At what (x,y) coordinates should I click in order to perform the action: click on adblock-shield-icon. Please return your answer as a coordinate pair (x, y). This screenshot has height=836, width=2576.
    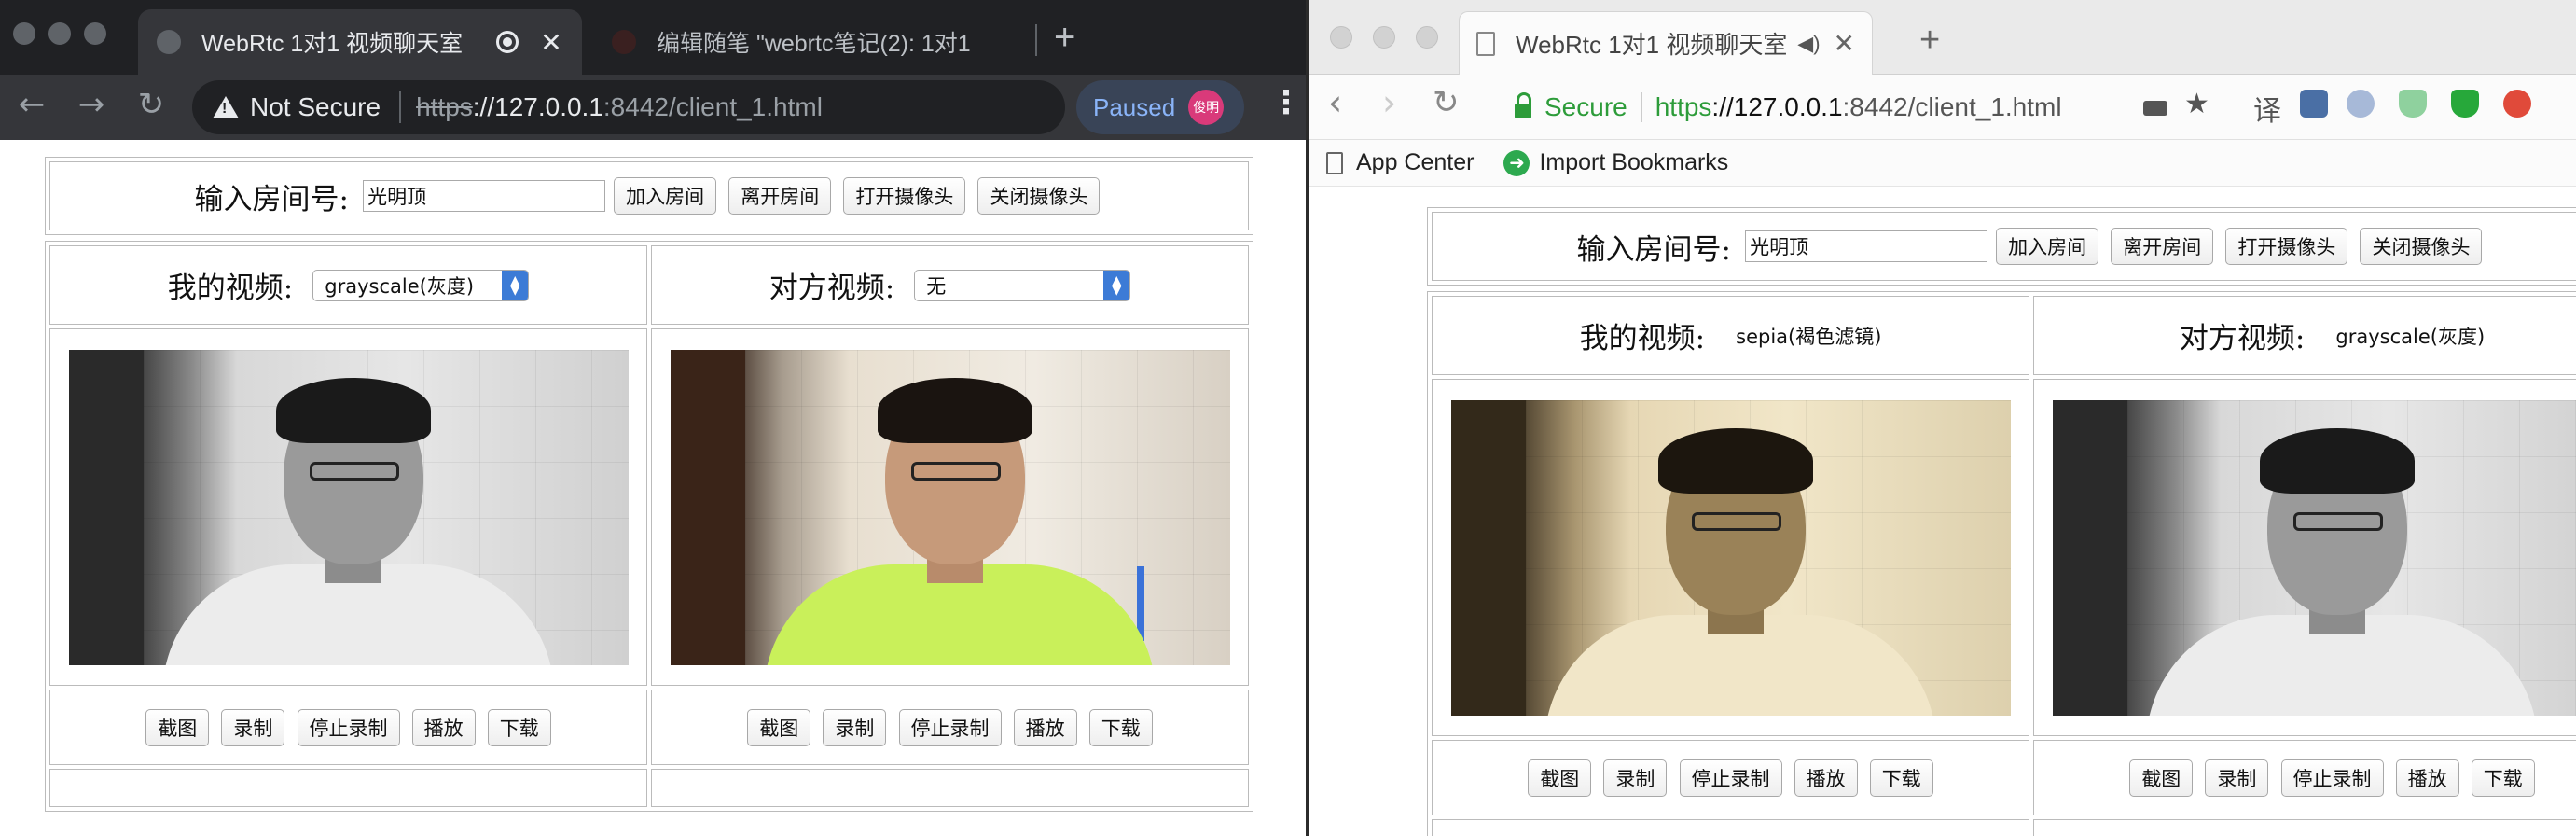
    Looking at the image, I should click on (2465, 104).